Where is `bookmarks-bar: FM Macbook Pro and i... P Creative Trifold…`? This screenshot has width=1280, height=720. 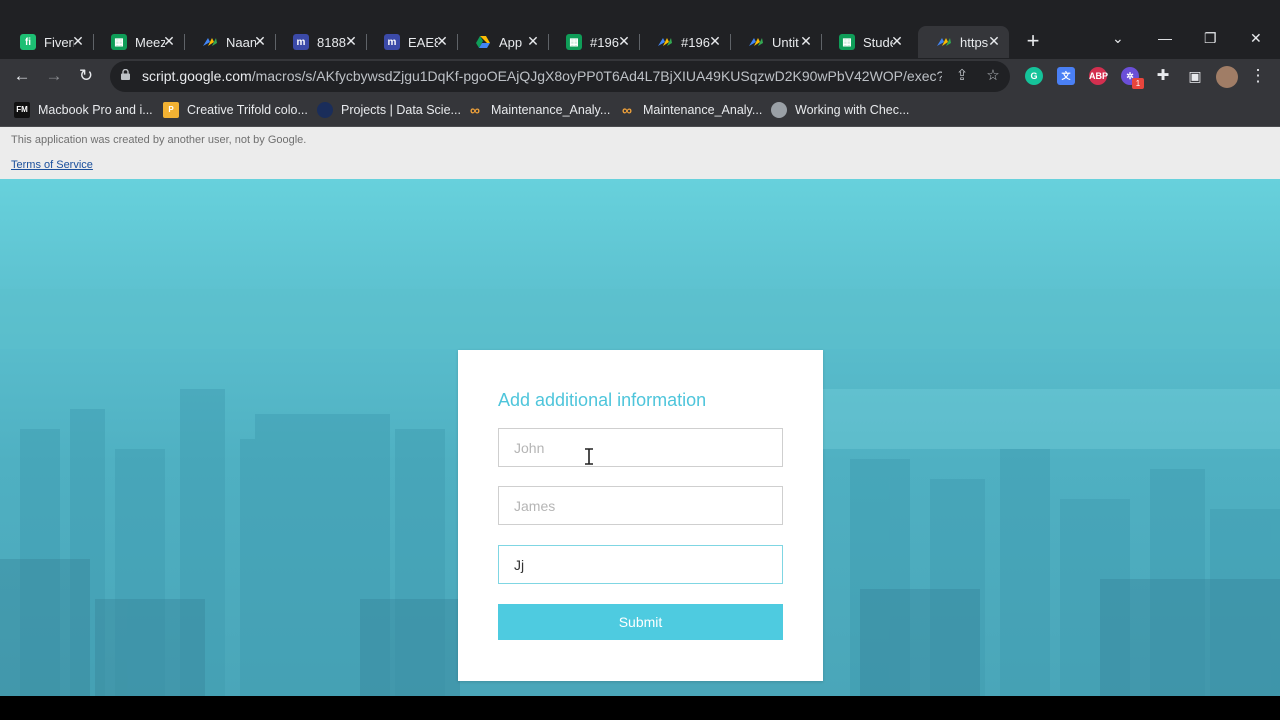
bookmarks-bar: FM Macbook Pro and i... P Creative Trifold… is located at coordinates (640, 110).